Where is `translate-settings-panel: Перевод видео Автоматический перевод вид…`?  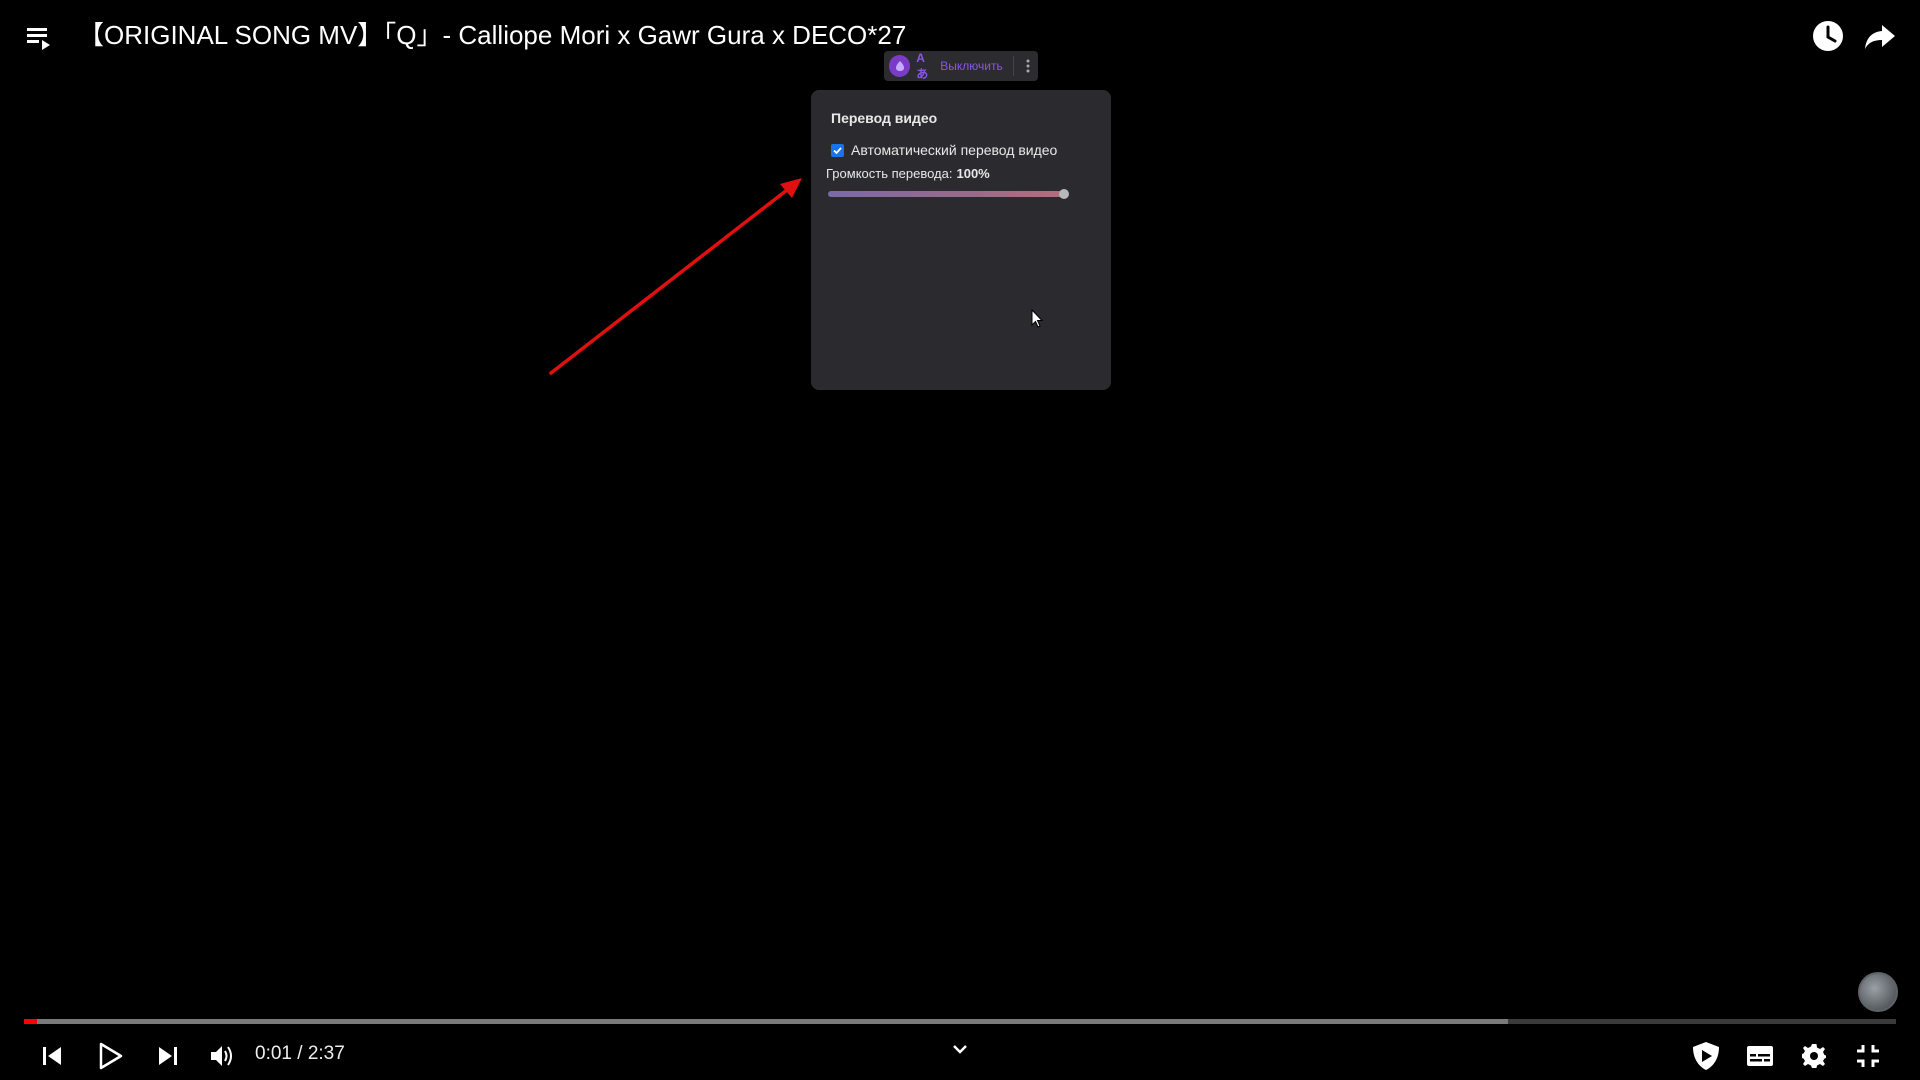 translate-settings-panel: Перевод видео Автоматический перевод вид… is located at coordinates (961, 240).